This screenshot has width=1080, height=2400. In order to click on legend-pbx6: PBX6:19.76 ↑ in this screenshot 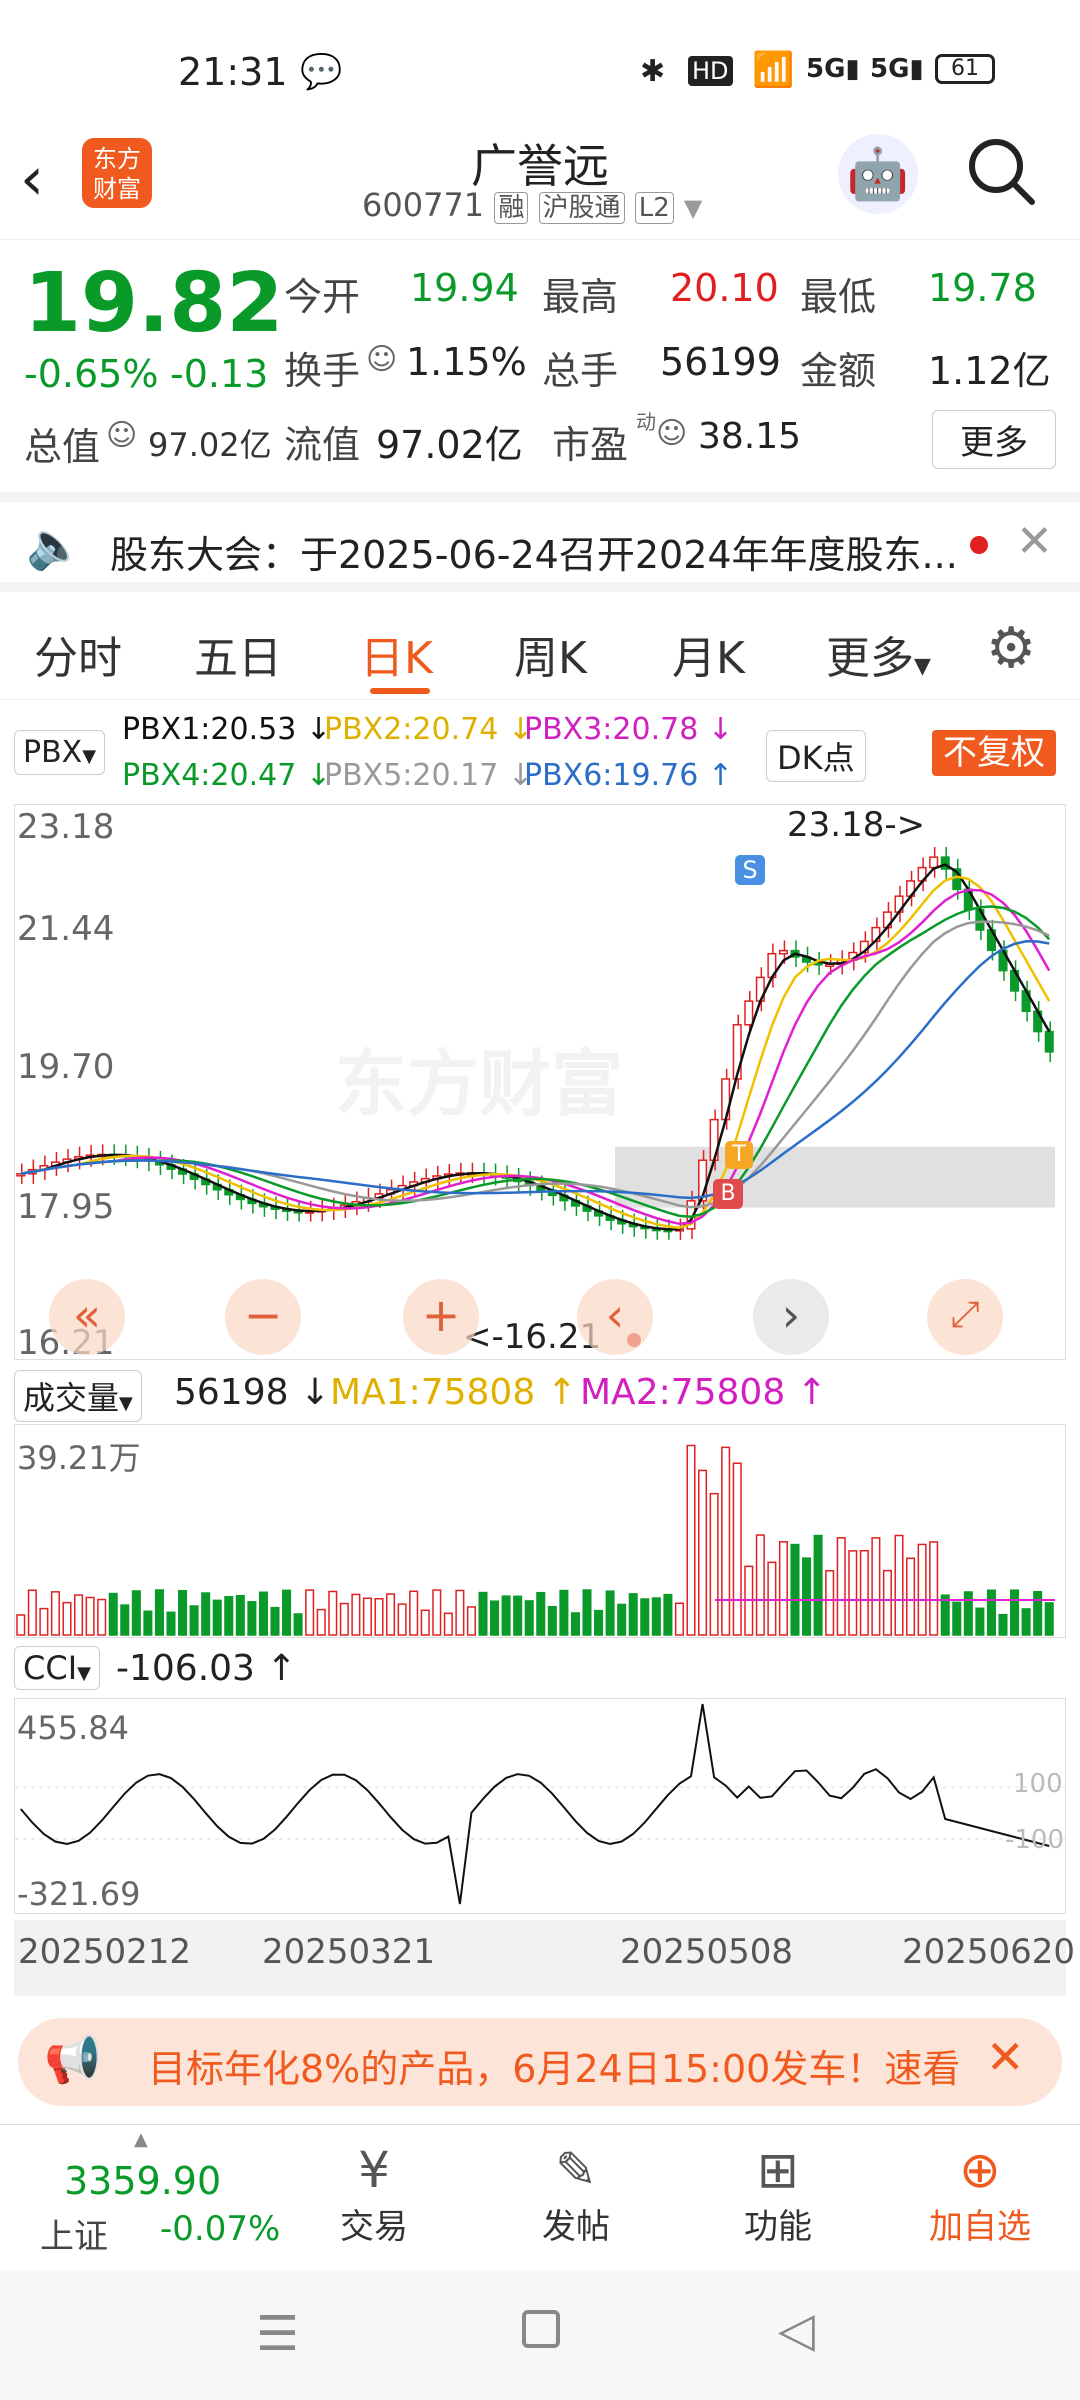, I will do `click(628, 775)`.